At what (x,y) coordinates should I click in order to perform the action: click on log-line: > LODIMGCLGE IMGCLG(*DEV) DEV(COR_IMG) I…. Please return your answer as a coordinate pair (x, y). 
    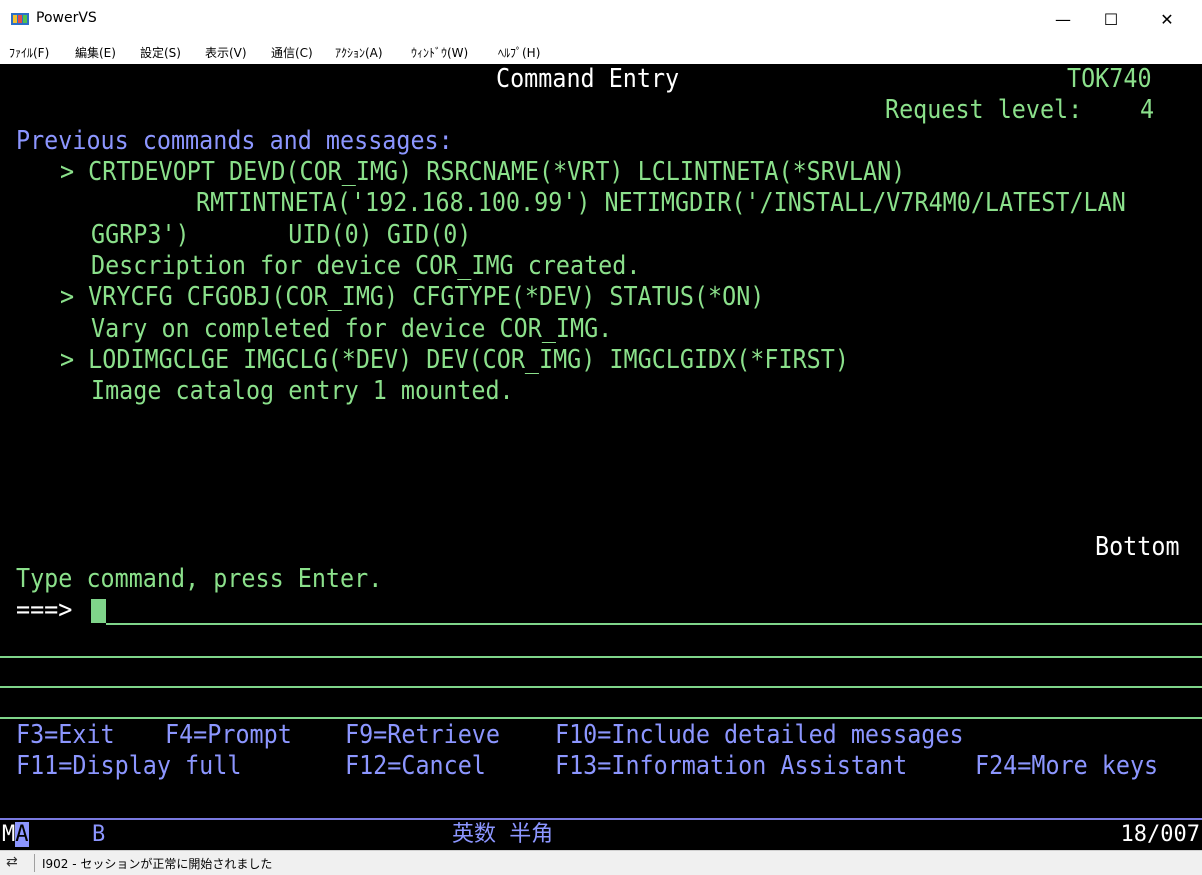
    Looking at the image, I should click on (454, 360).